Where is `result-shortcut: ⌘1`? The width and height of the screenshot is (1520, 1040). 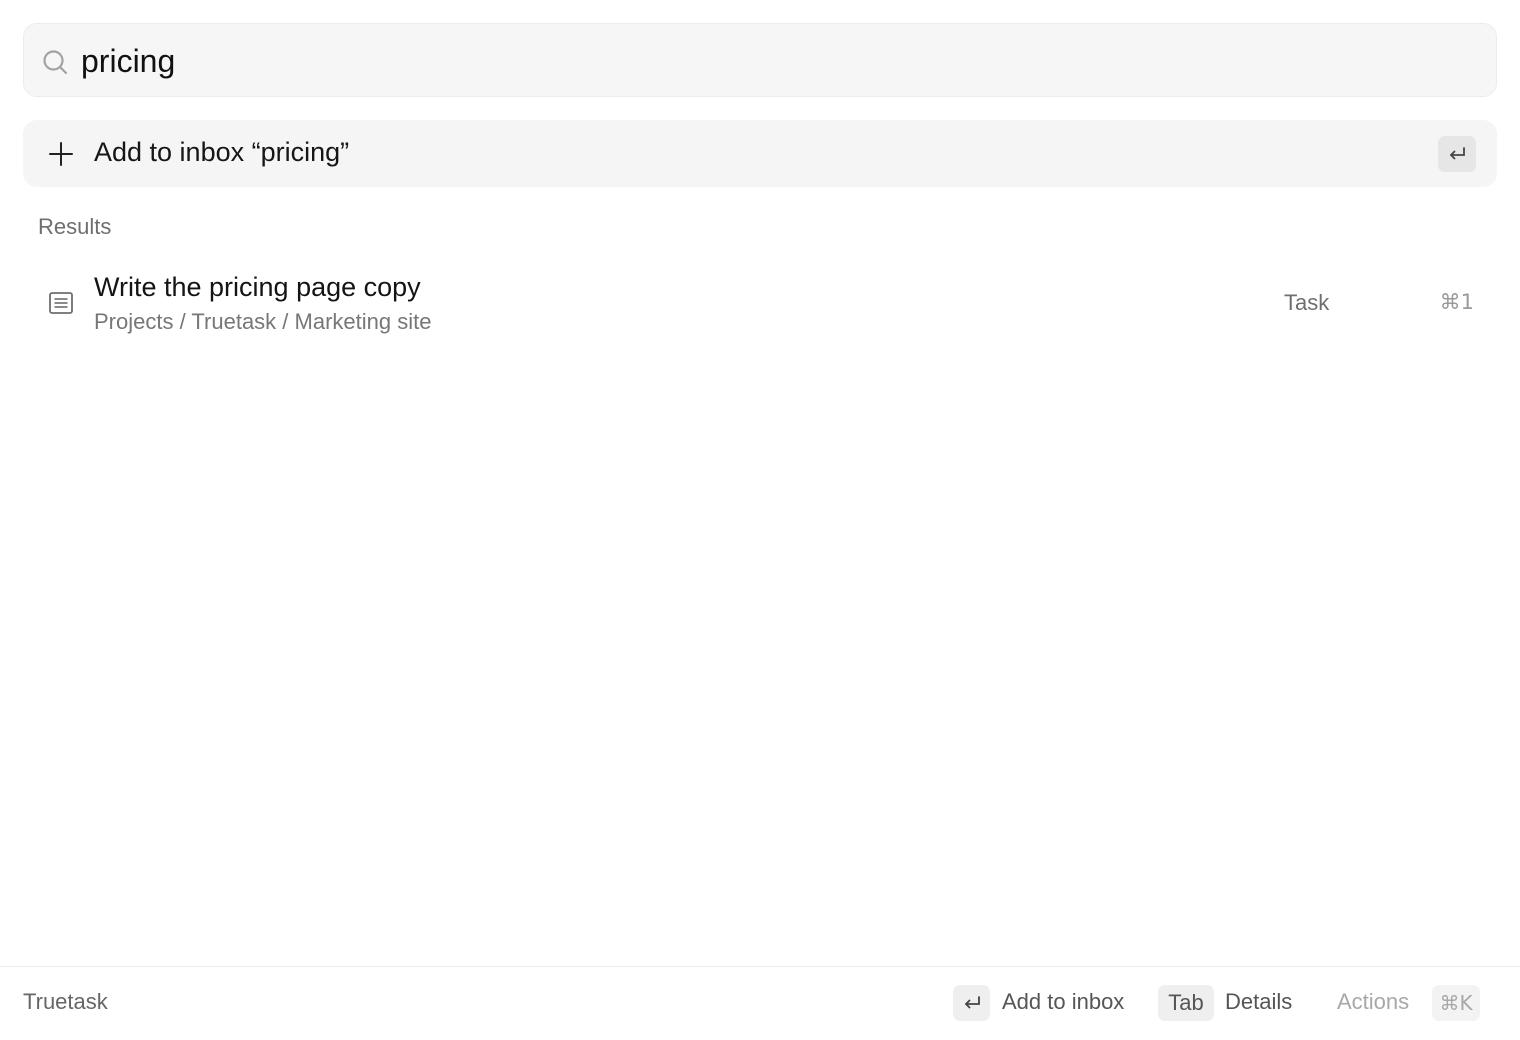 result-shortcut: ⌘1 is located at coordinates (1456, 302).